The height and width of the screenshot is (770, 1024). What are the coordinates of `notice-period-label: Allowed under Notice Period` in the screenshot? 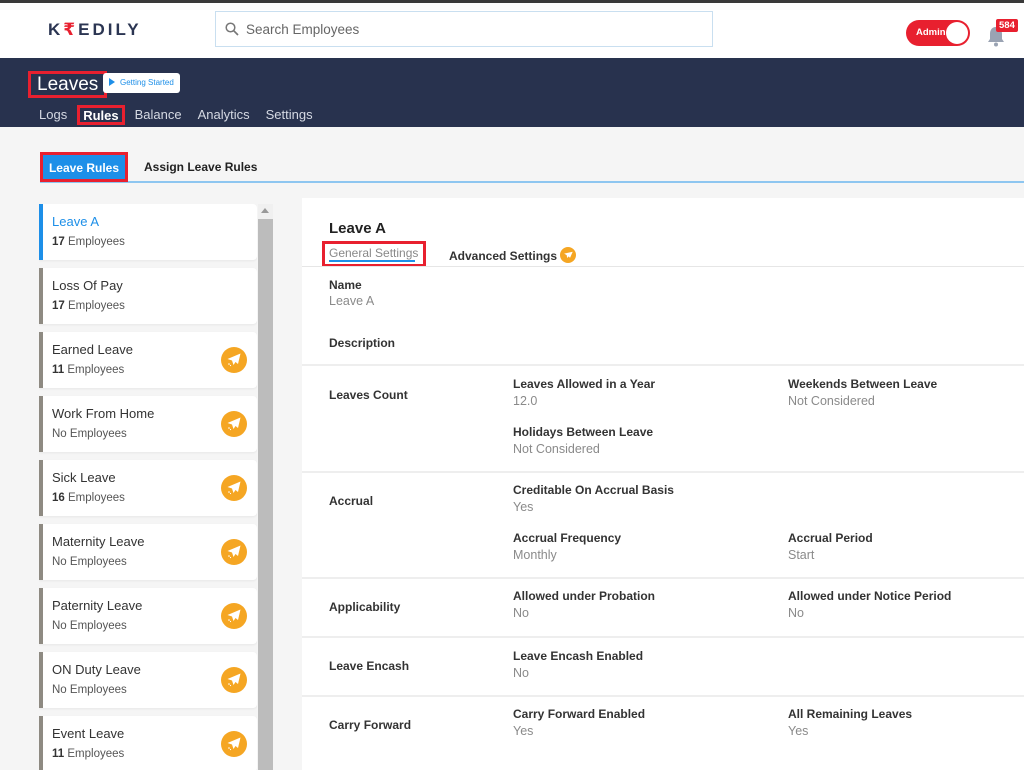 It's located at (870, 596).